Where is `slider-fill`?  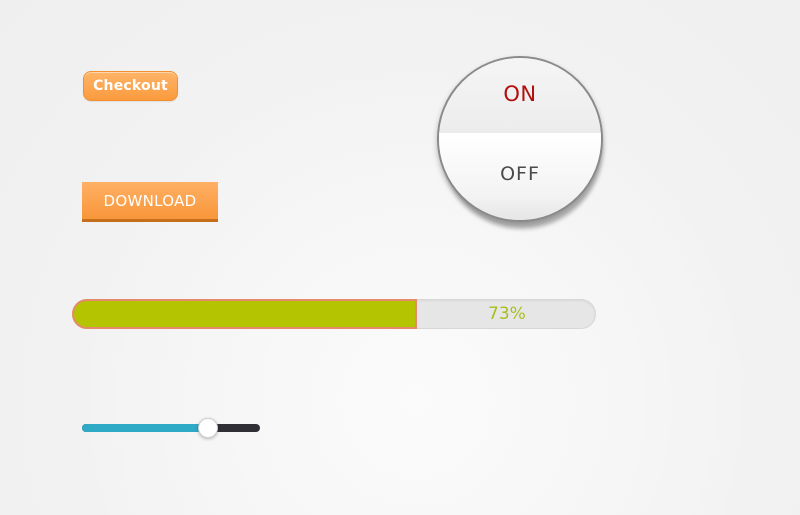 slider-fill is located at coordinates (145, 428).